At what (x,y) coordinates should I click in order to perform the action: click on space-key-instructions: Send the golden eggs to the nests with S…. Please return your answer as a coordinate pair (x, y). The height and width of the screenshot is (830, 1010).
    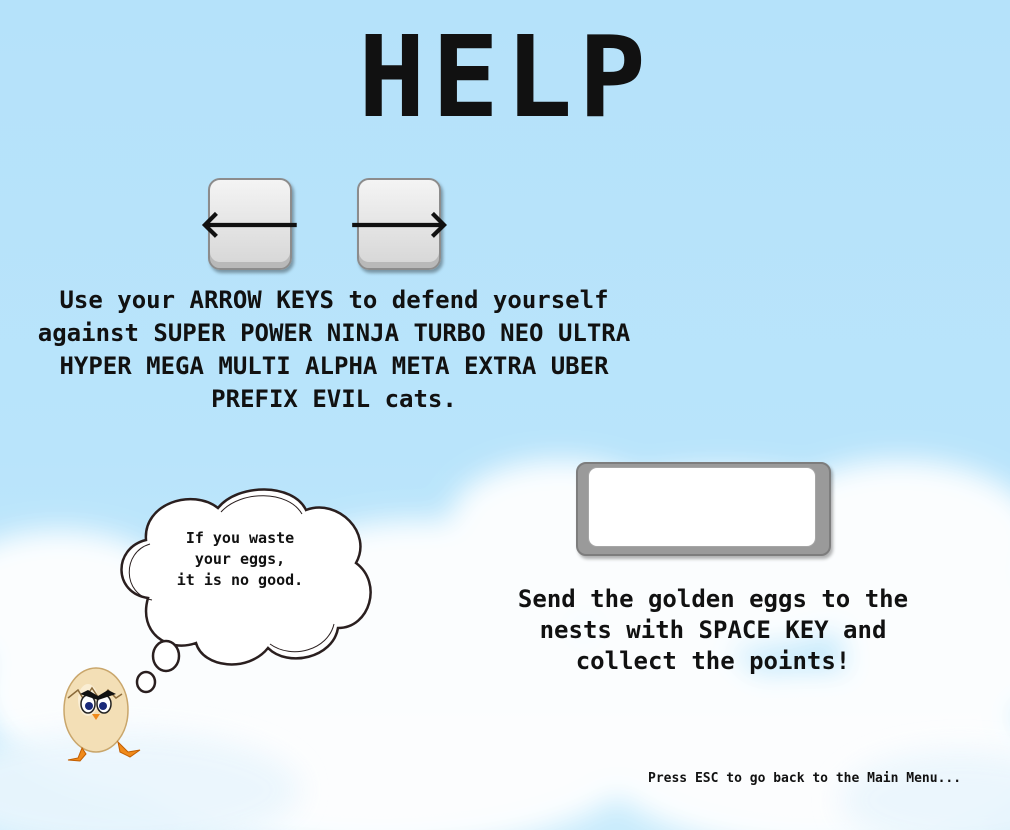
    Looking at the image, I should click on (713, 630).